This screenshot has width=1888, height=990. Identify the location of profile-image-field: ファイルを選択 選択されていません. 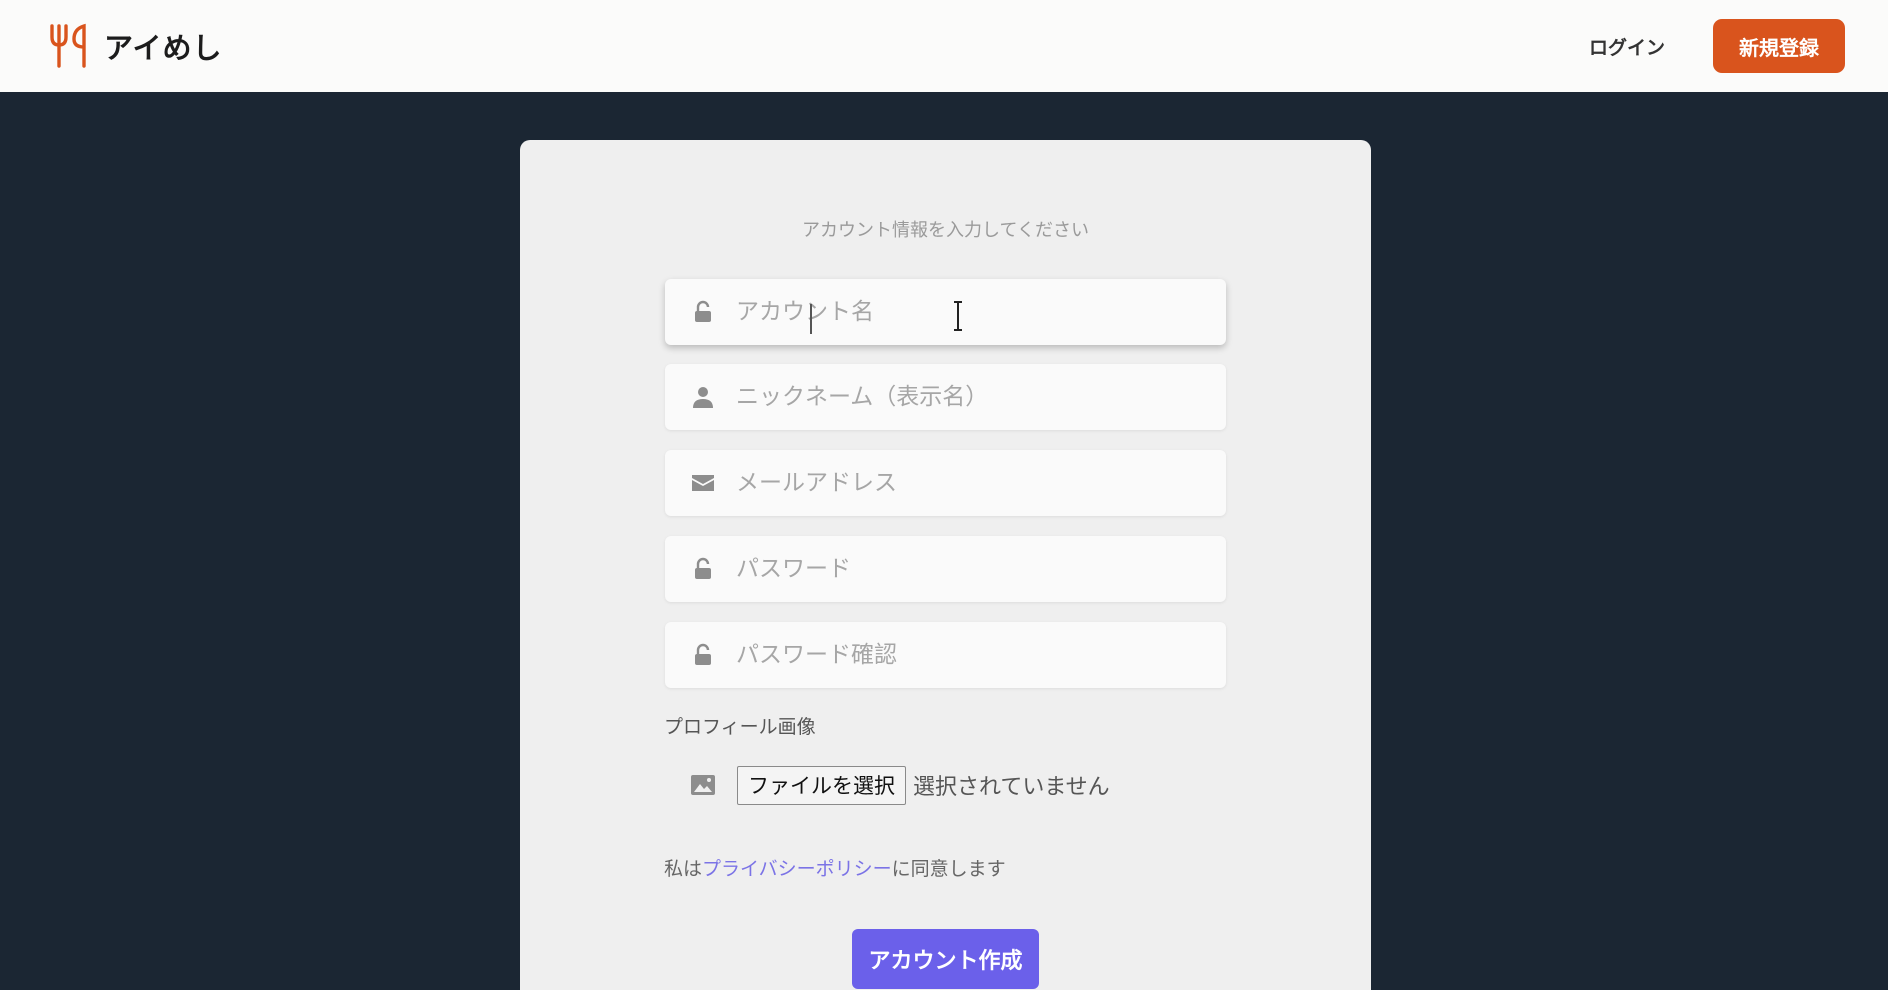
(945, 785).